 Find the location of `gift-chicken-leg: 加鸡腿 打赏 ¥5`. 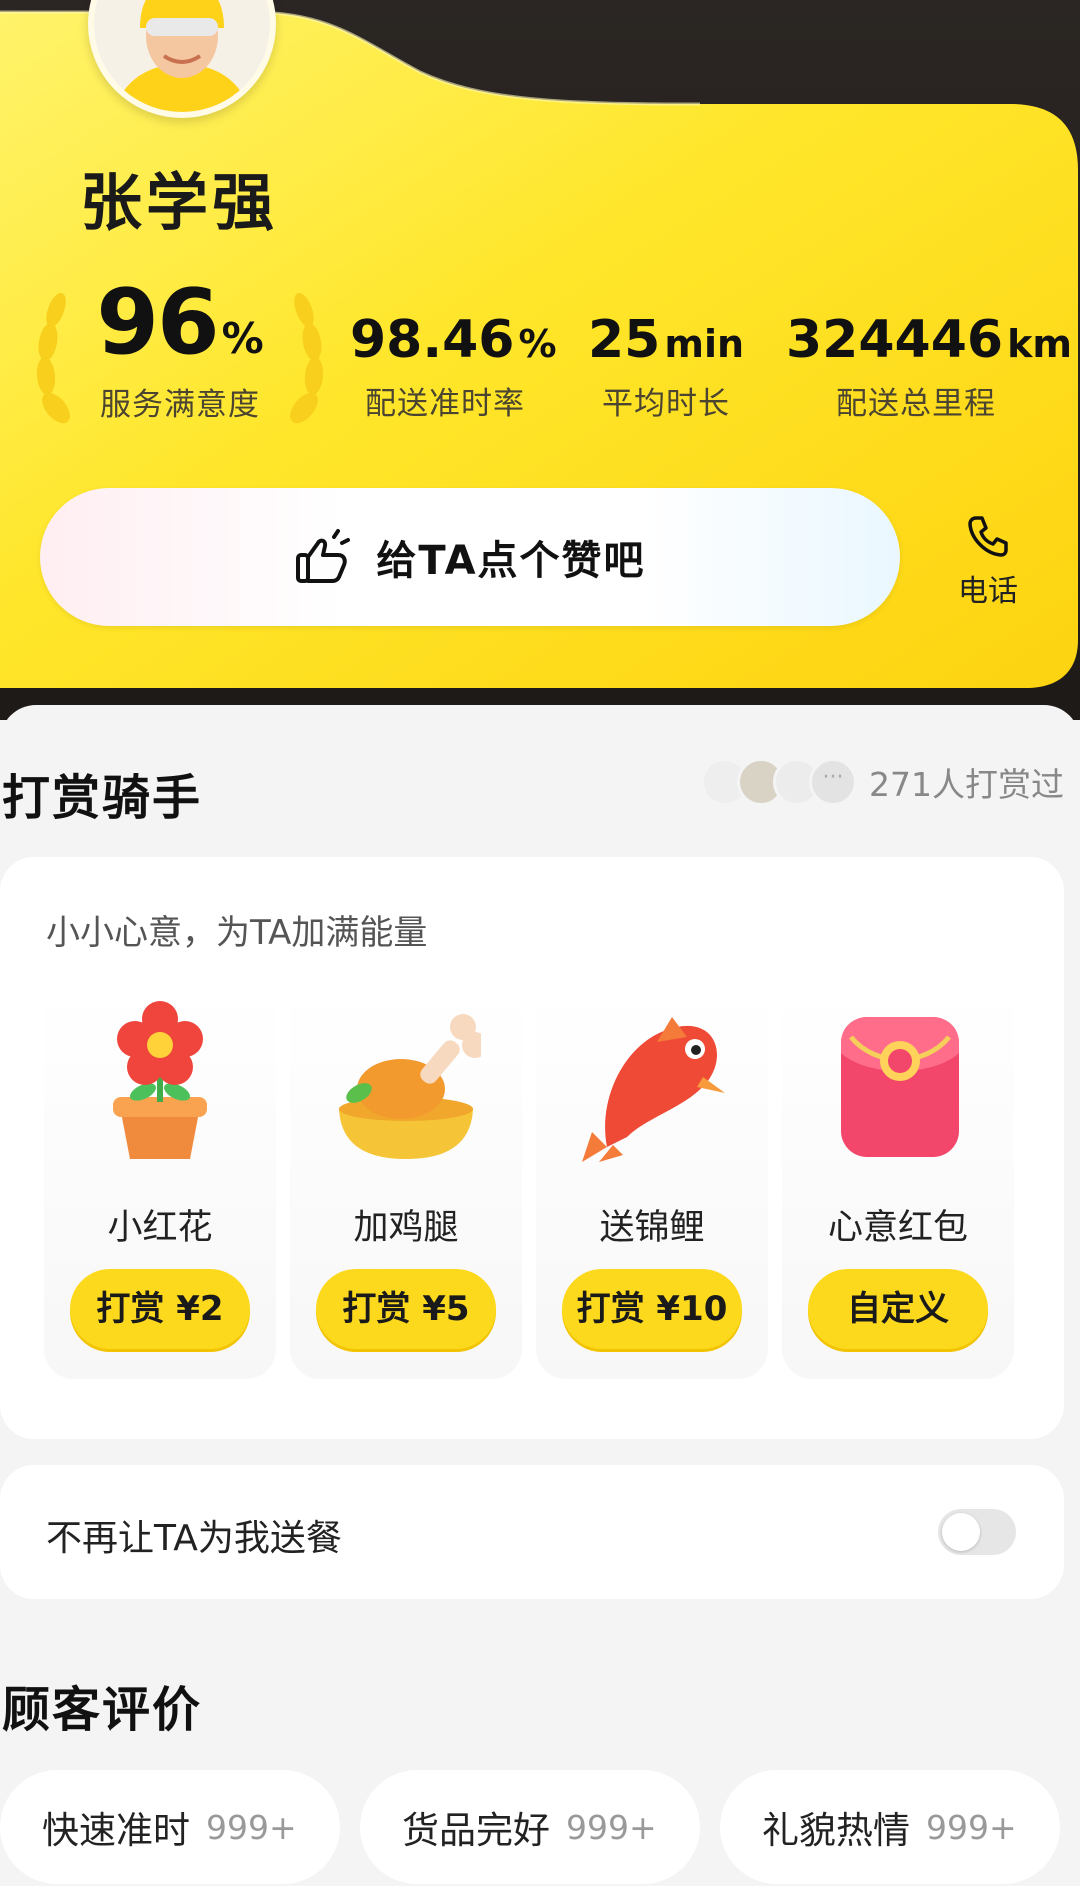

gift-chicken-leg: 加鸡腿 打赏 ¥5 is located at coordinates (406, 1183).